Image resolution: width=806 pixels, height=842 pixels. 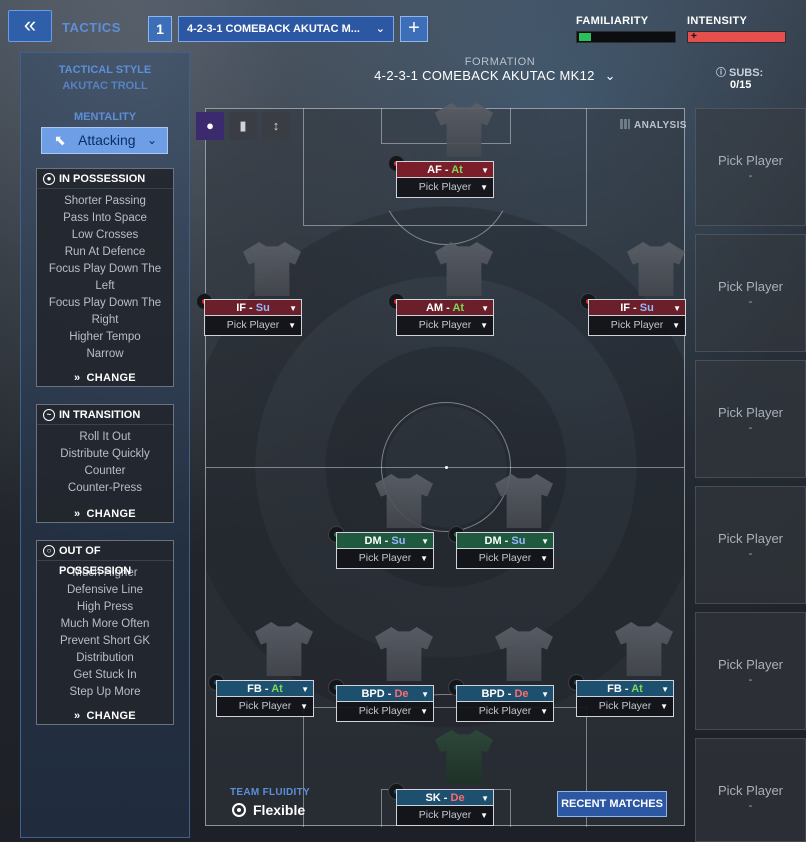 I want to click on position-bpdr: BPD - De ▼ Pick Player ▼, so click(x=501, y=700).